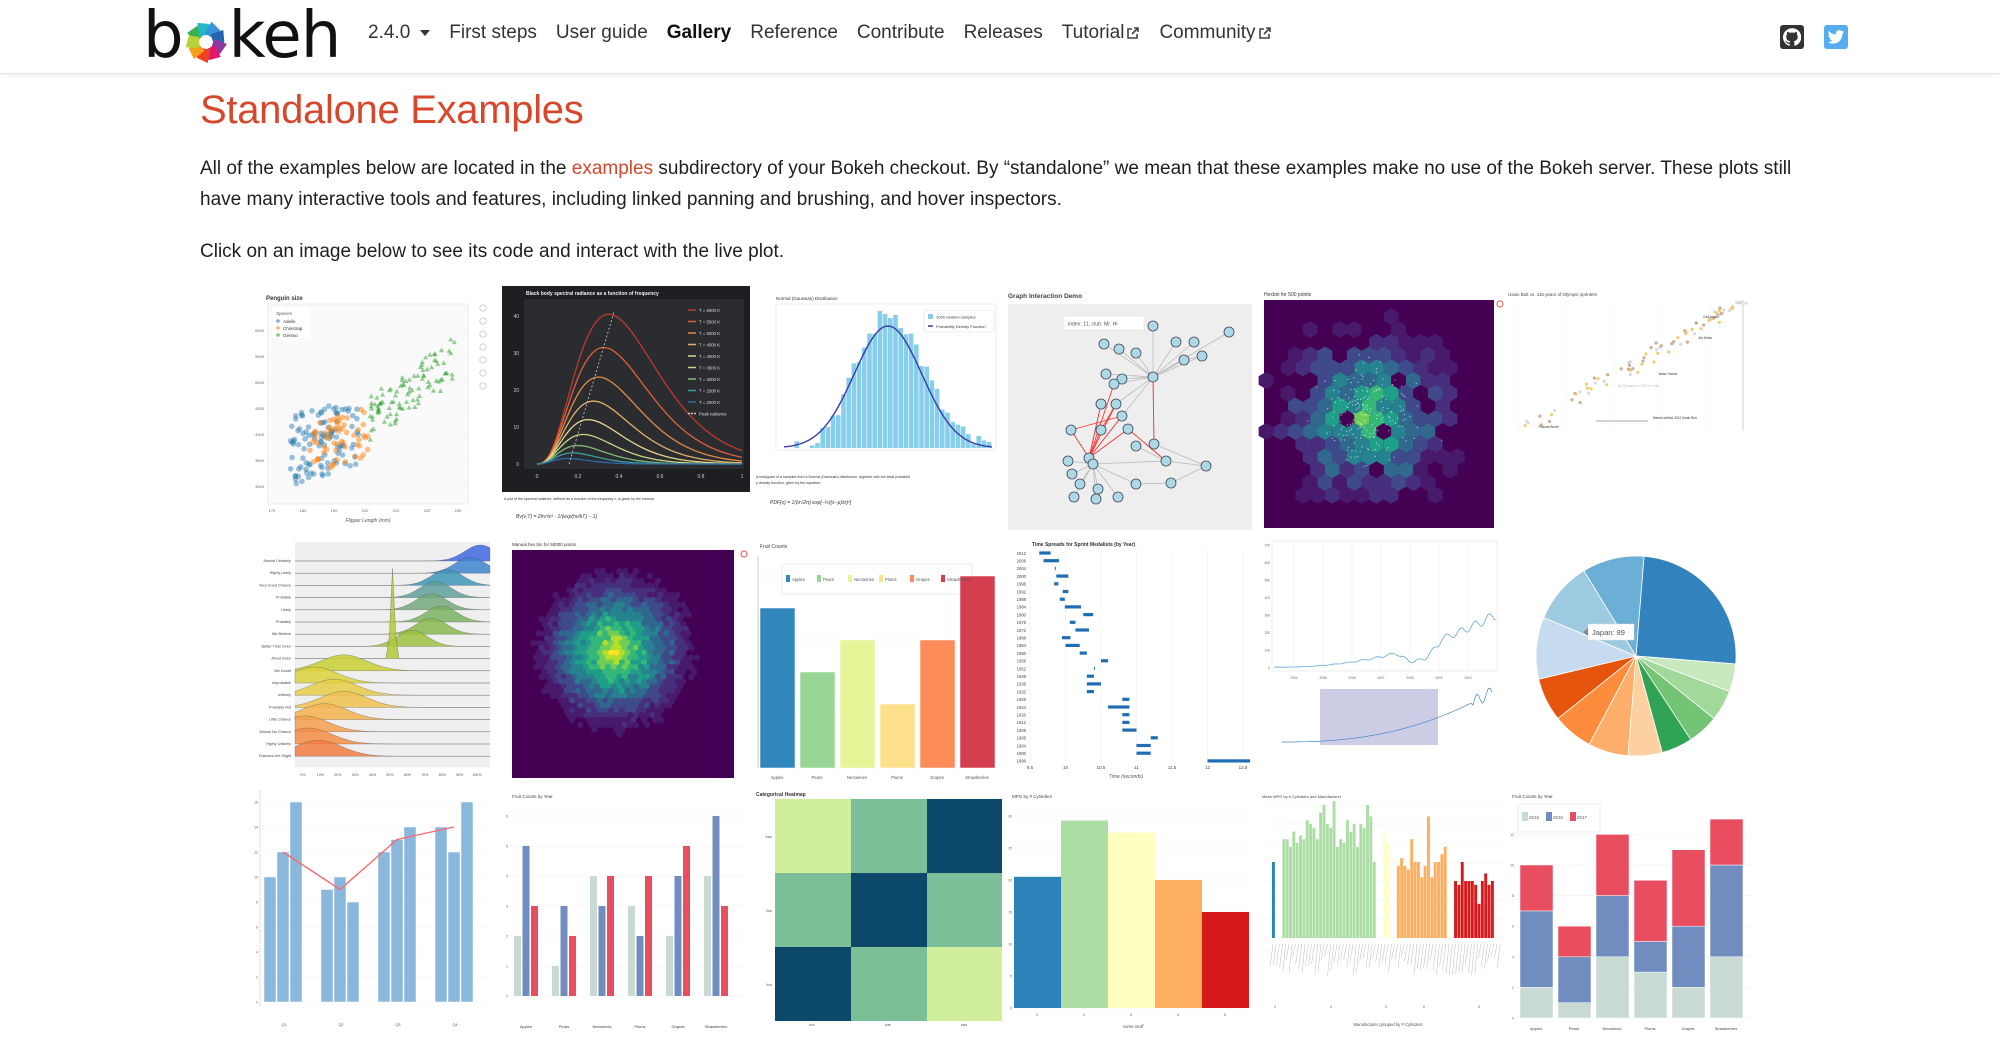 The image size is (2000, 1046). Describe the element at coordinates (1532, 796) in the screenshot. I see `chart-title: Fruit Counts by Year` at that location.